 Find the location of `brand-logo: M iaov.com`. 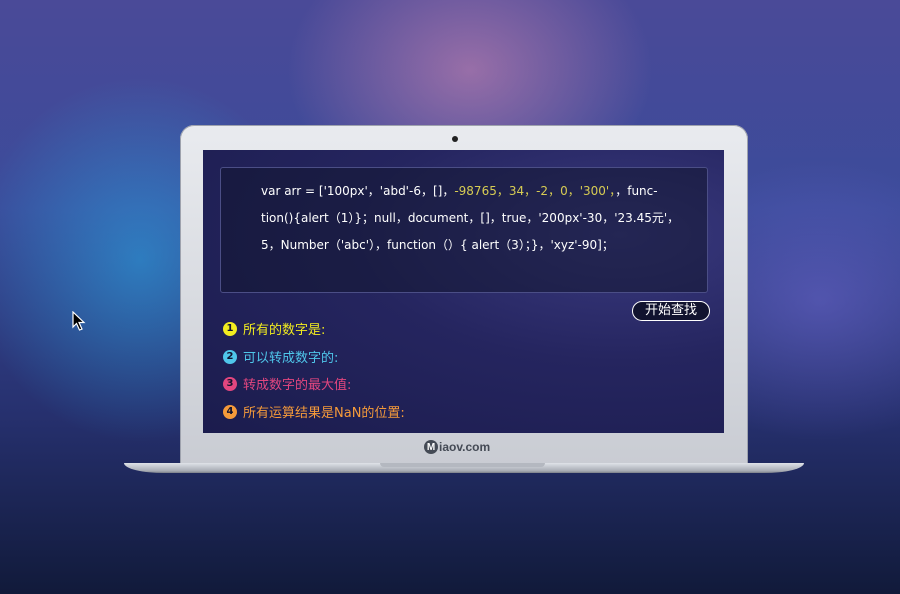

brand-logo: M iaov.com is located at coordinates (457, 447).